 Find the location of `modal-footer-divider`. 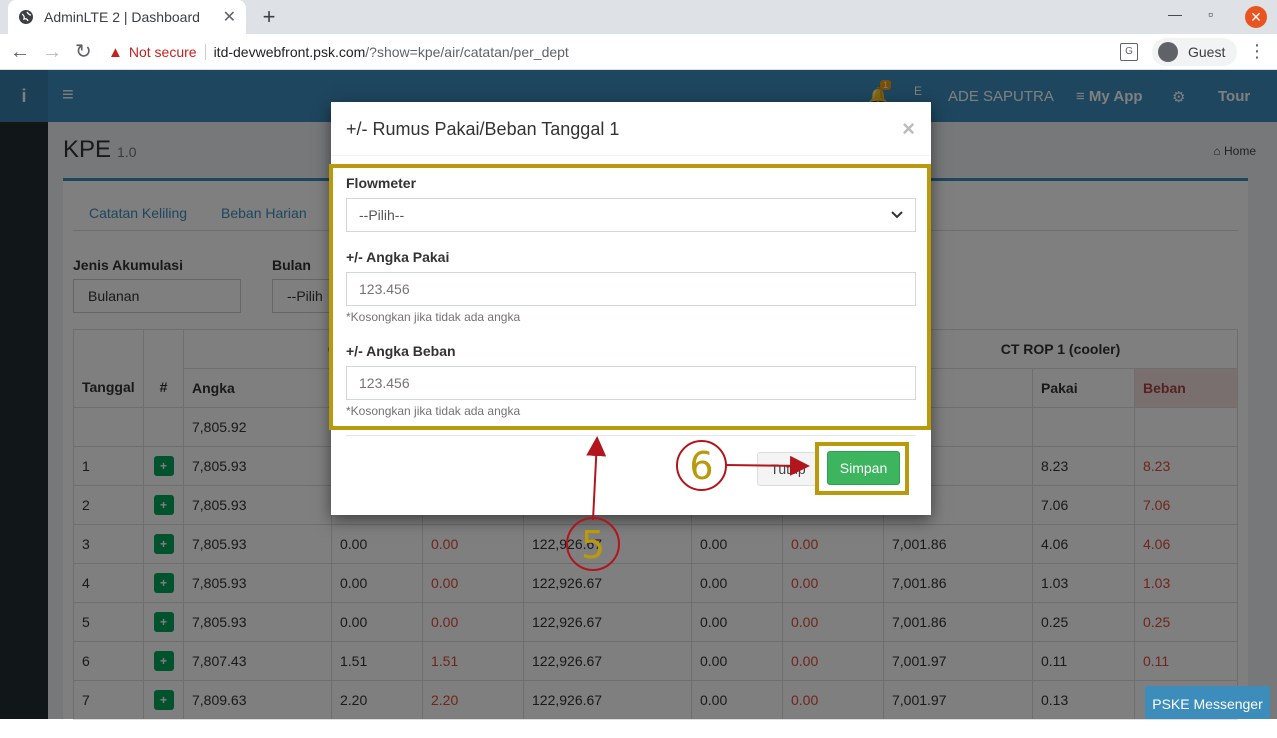

modal-footer-divider is located at coordinates (631, 435).